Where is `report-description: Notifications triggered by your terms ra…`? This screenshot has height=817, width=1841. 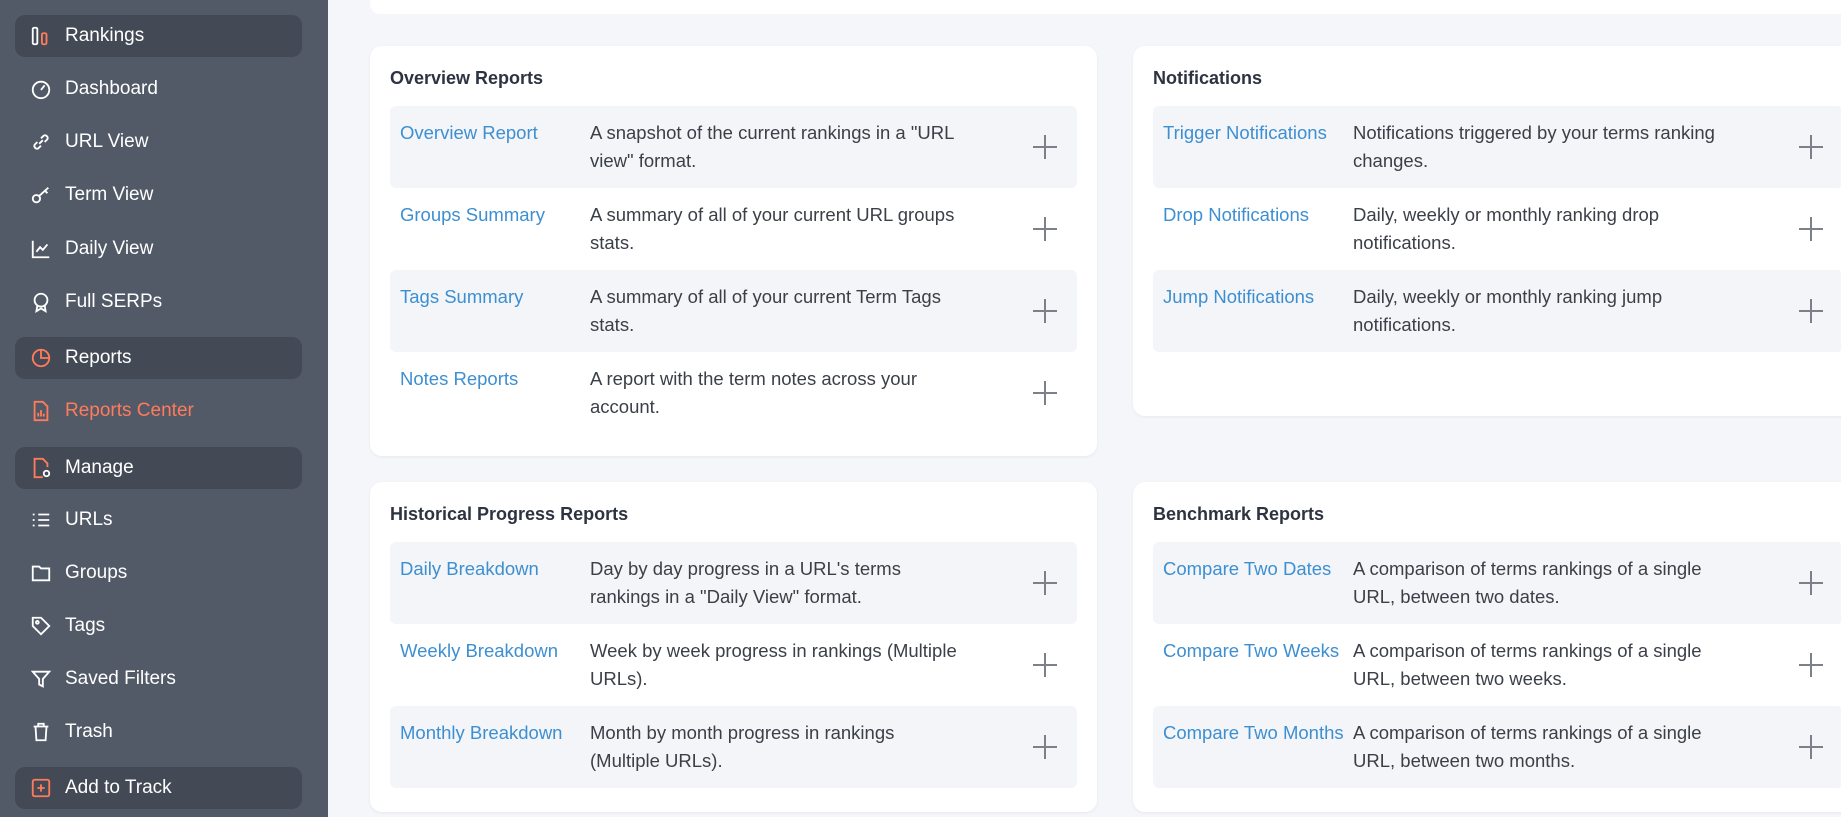
report-description: Notifications triggered by your terms ra… is located at coordinates (1534, 146).